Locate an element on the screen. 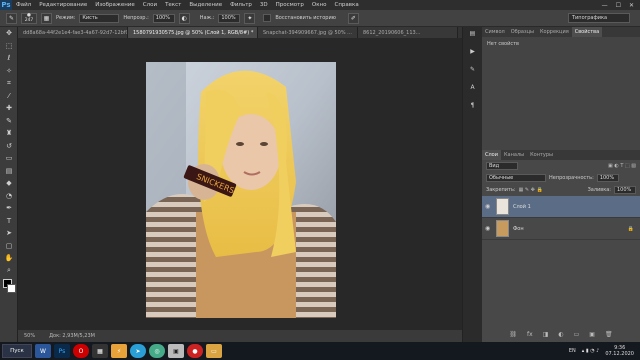  crop-tool-icon: ⌗ is located at coordinates (9, 83).